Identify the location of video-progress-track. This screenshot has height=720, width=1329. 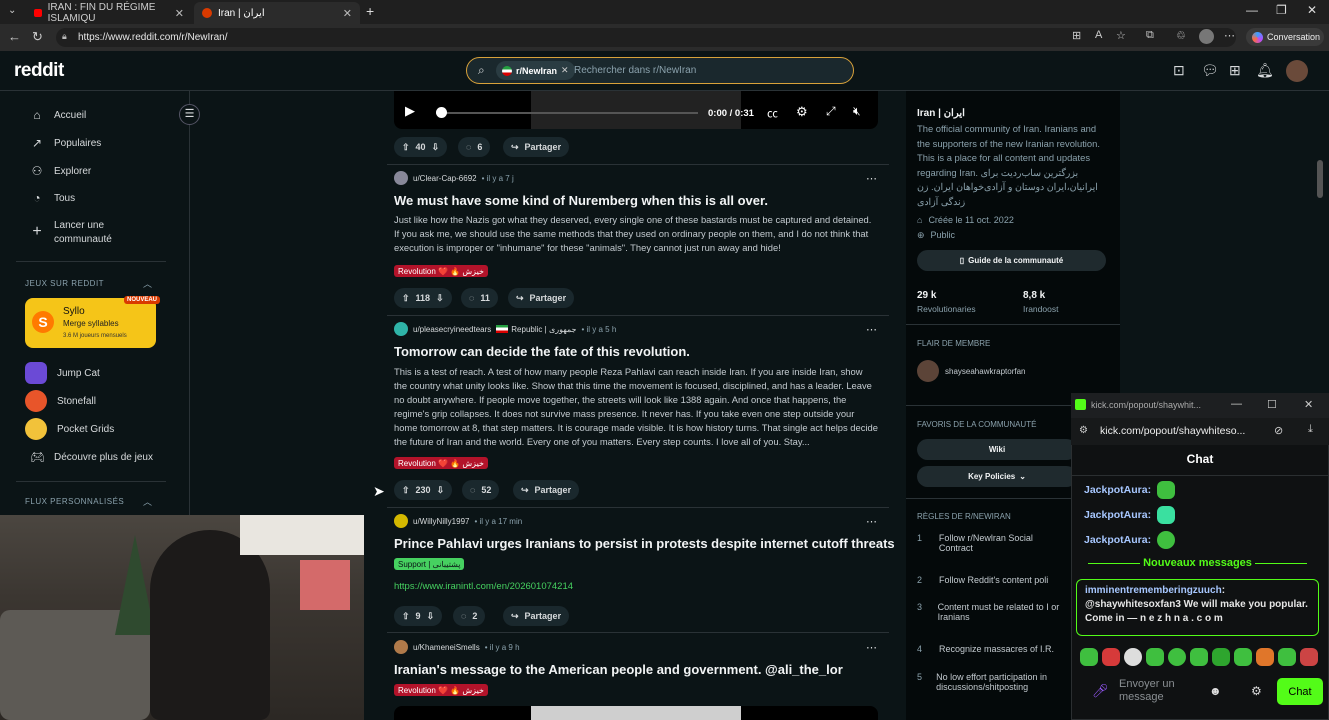
(567, 113).